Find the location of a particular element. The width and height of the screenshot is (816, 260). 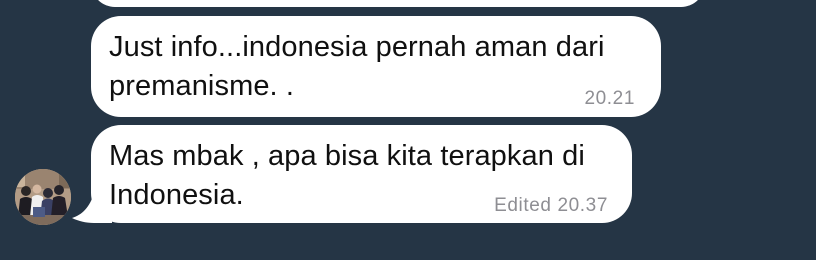

group-photo-avatar-icon is located at coordinates (43, 197).